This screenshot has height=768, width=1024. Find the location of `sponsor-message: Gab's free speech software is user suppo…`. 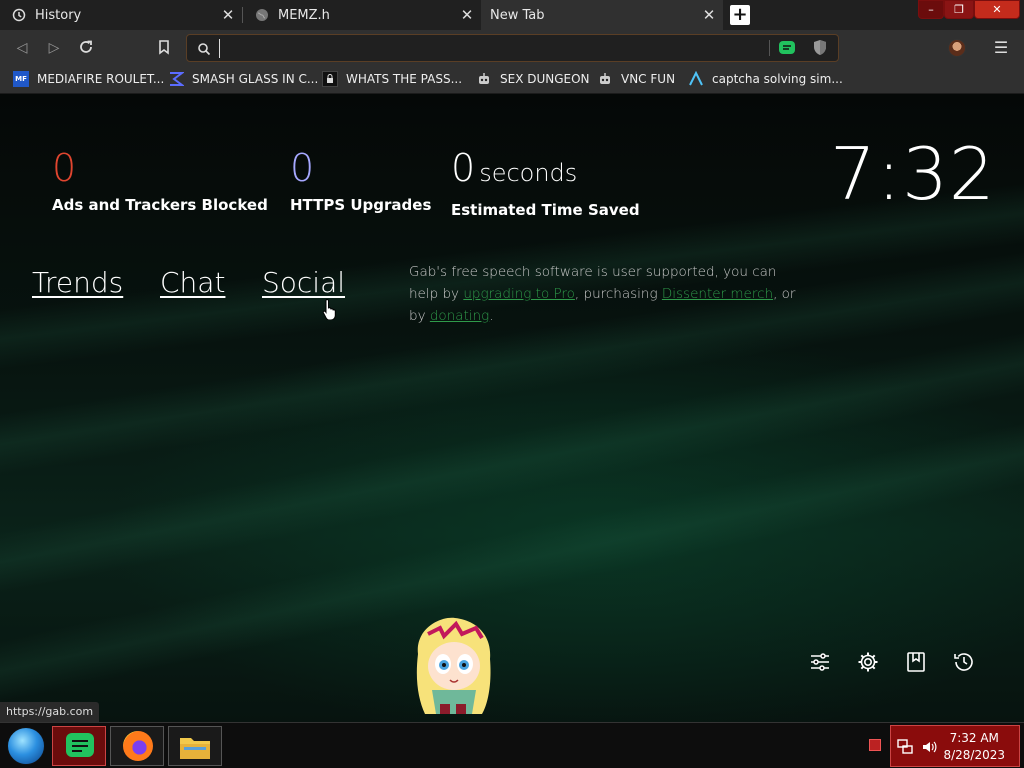

sponsor-message: Gab's free speech software is user suppo… is located at coordinates (609, 294).